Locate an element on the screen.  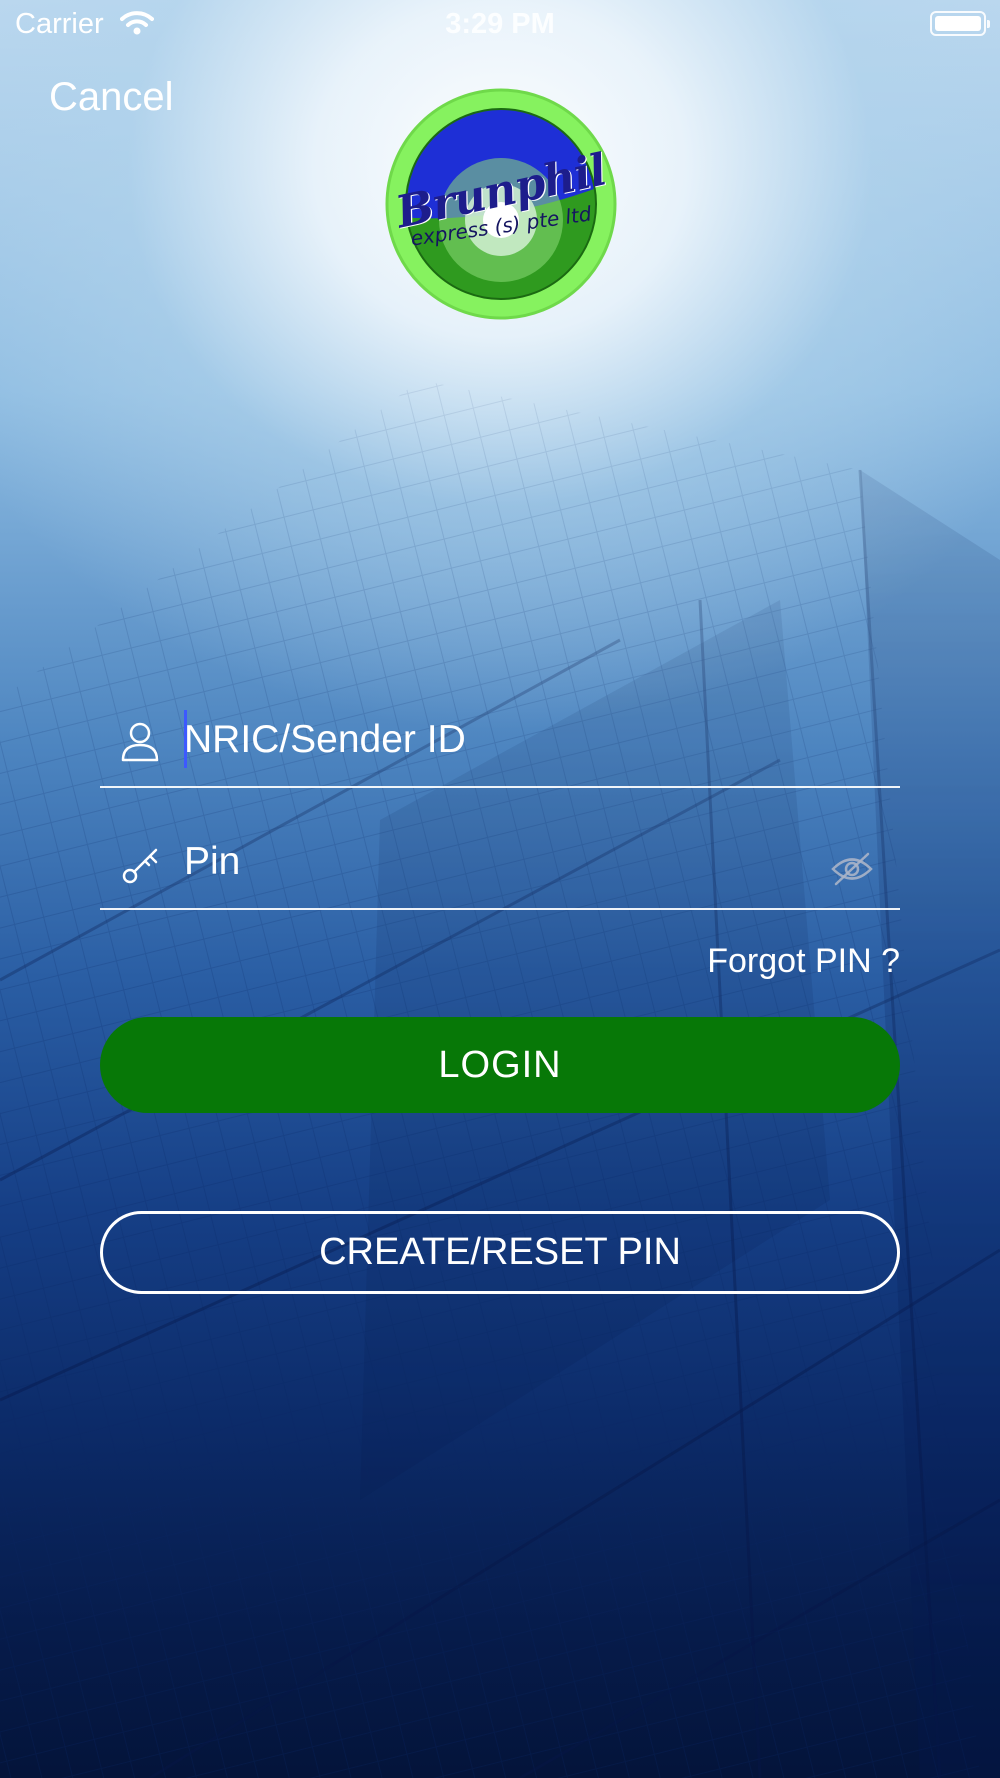
nric-field: NRIC/Sender ID is located at coordinates (500, 739).